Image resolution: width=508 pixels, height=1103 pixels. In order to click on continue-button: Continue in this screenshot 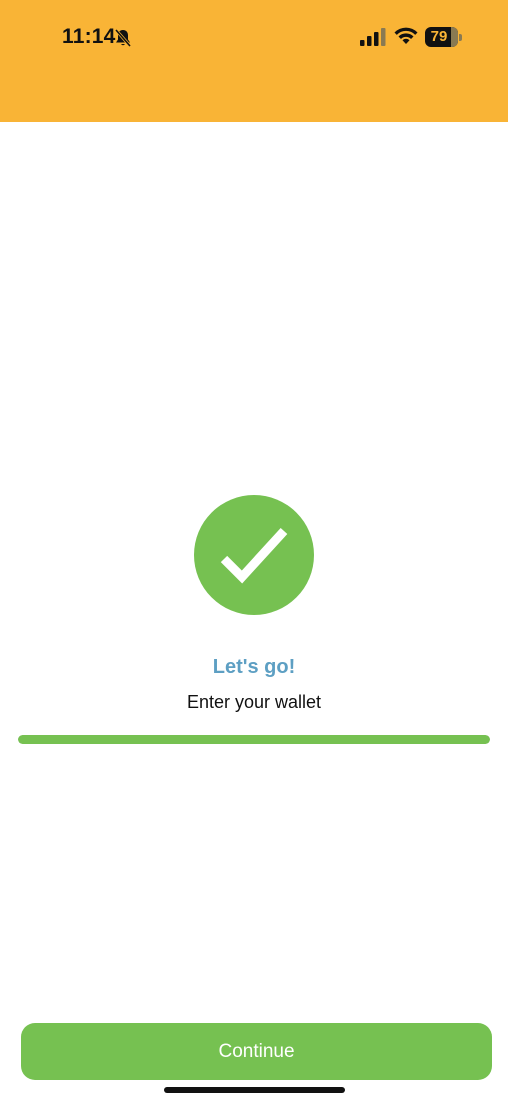, I will do `click(256, 1051)`.